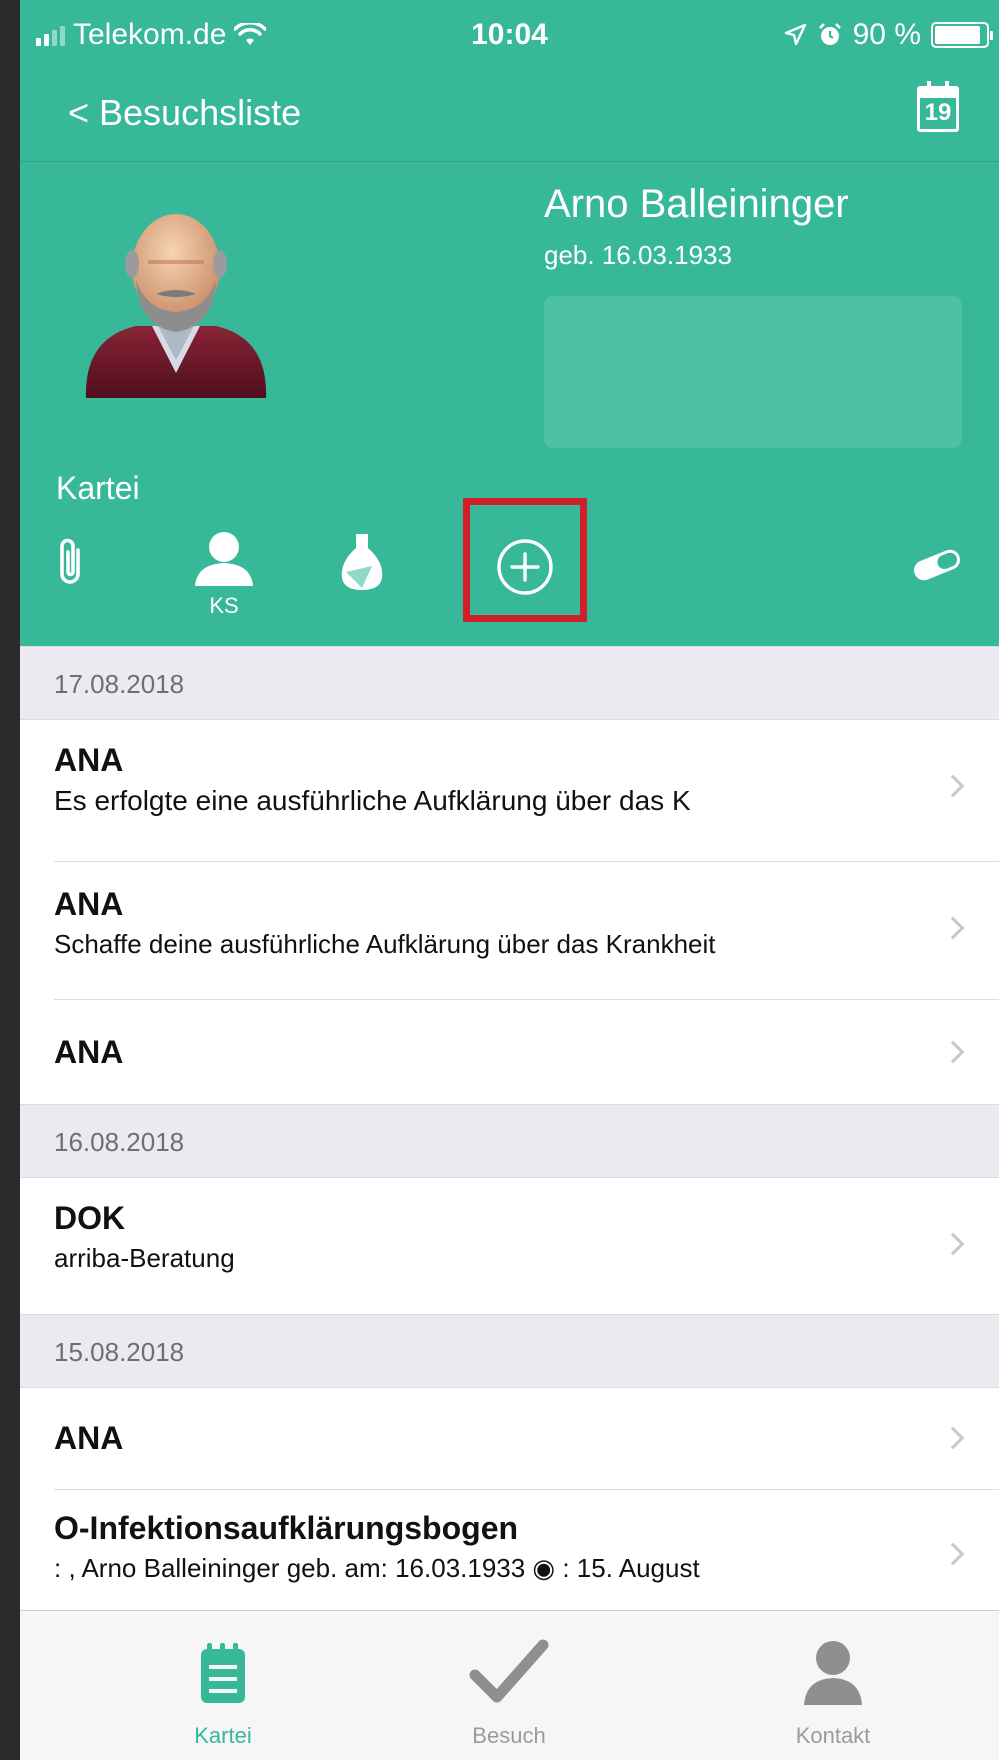  What do you see at coordinates (509, 1141) in the screenshot?
I see `date-section-header: 16.08.2018` at bounding box center [509, 1141].